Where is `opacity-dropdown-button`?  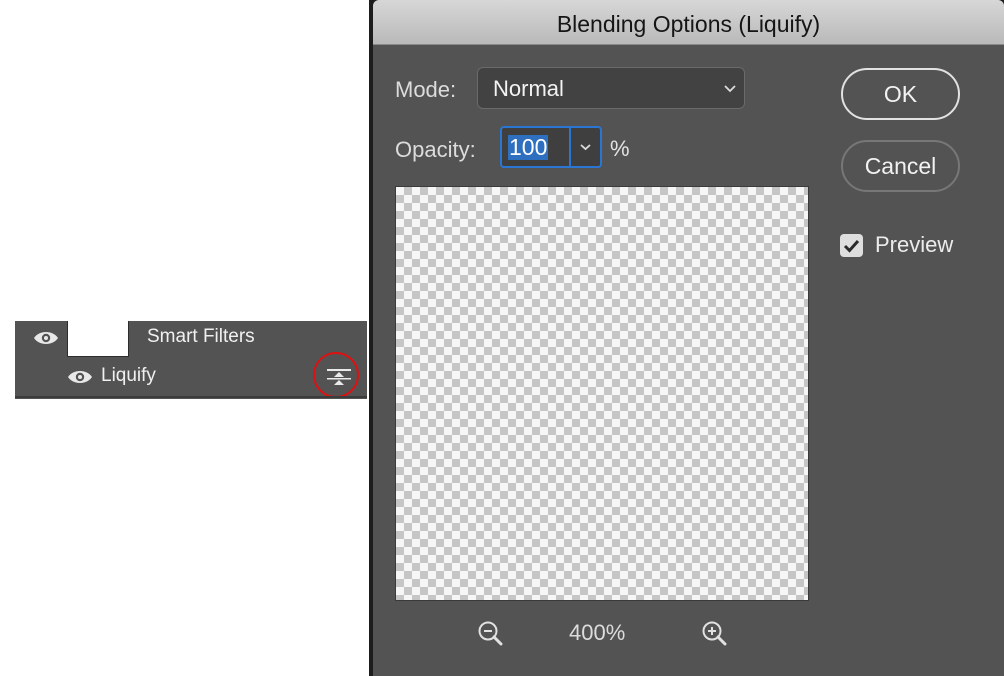
opacity-dropdown-button is located at coordinates (585, 147).